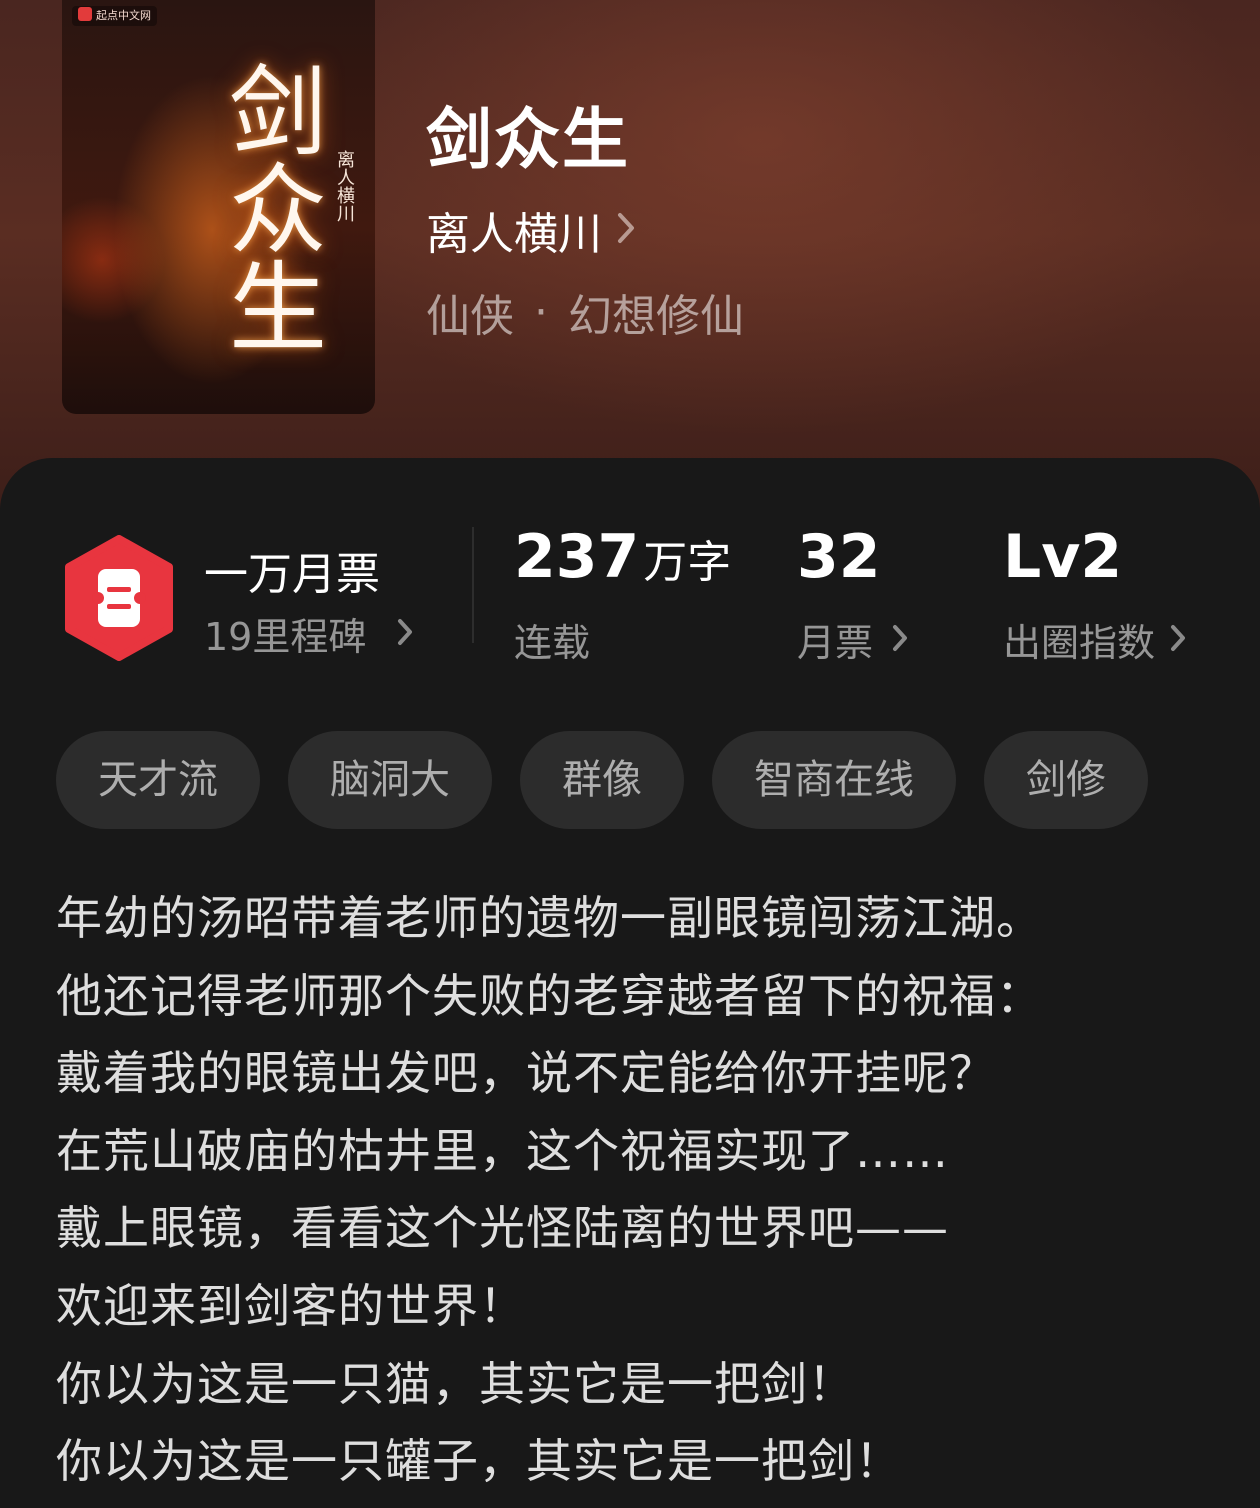 The width and height of the screenshot is (1260, 1508). I want to click on tag-chip: 群像, so click(602, 780).